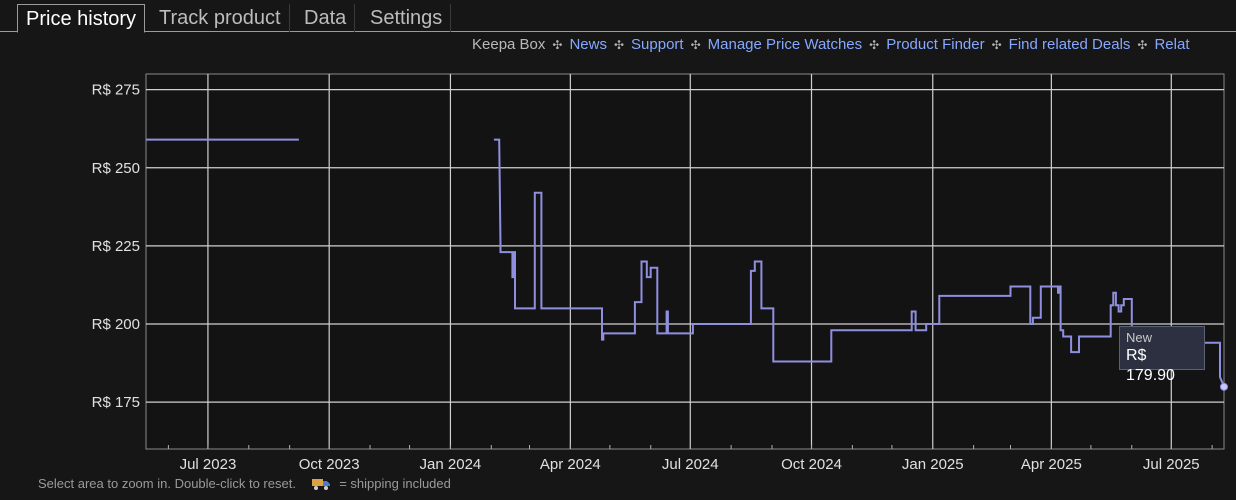 The width and height of the screenshot is (1236, 500). Describe the element at coordinates (933, 464) in the screenshot. I see `x-tick-label: Jan 2025` at that location.